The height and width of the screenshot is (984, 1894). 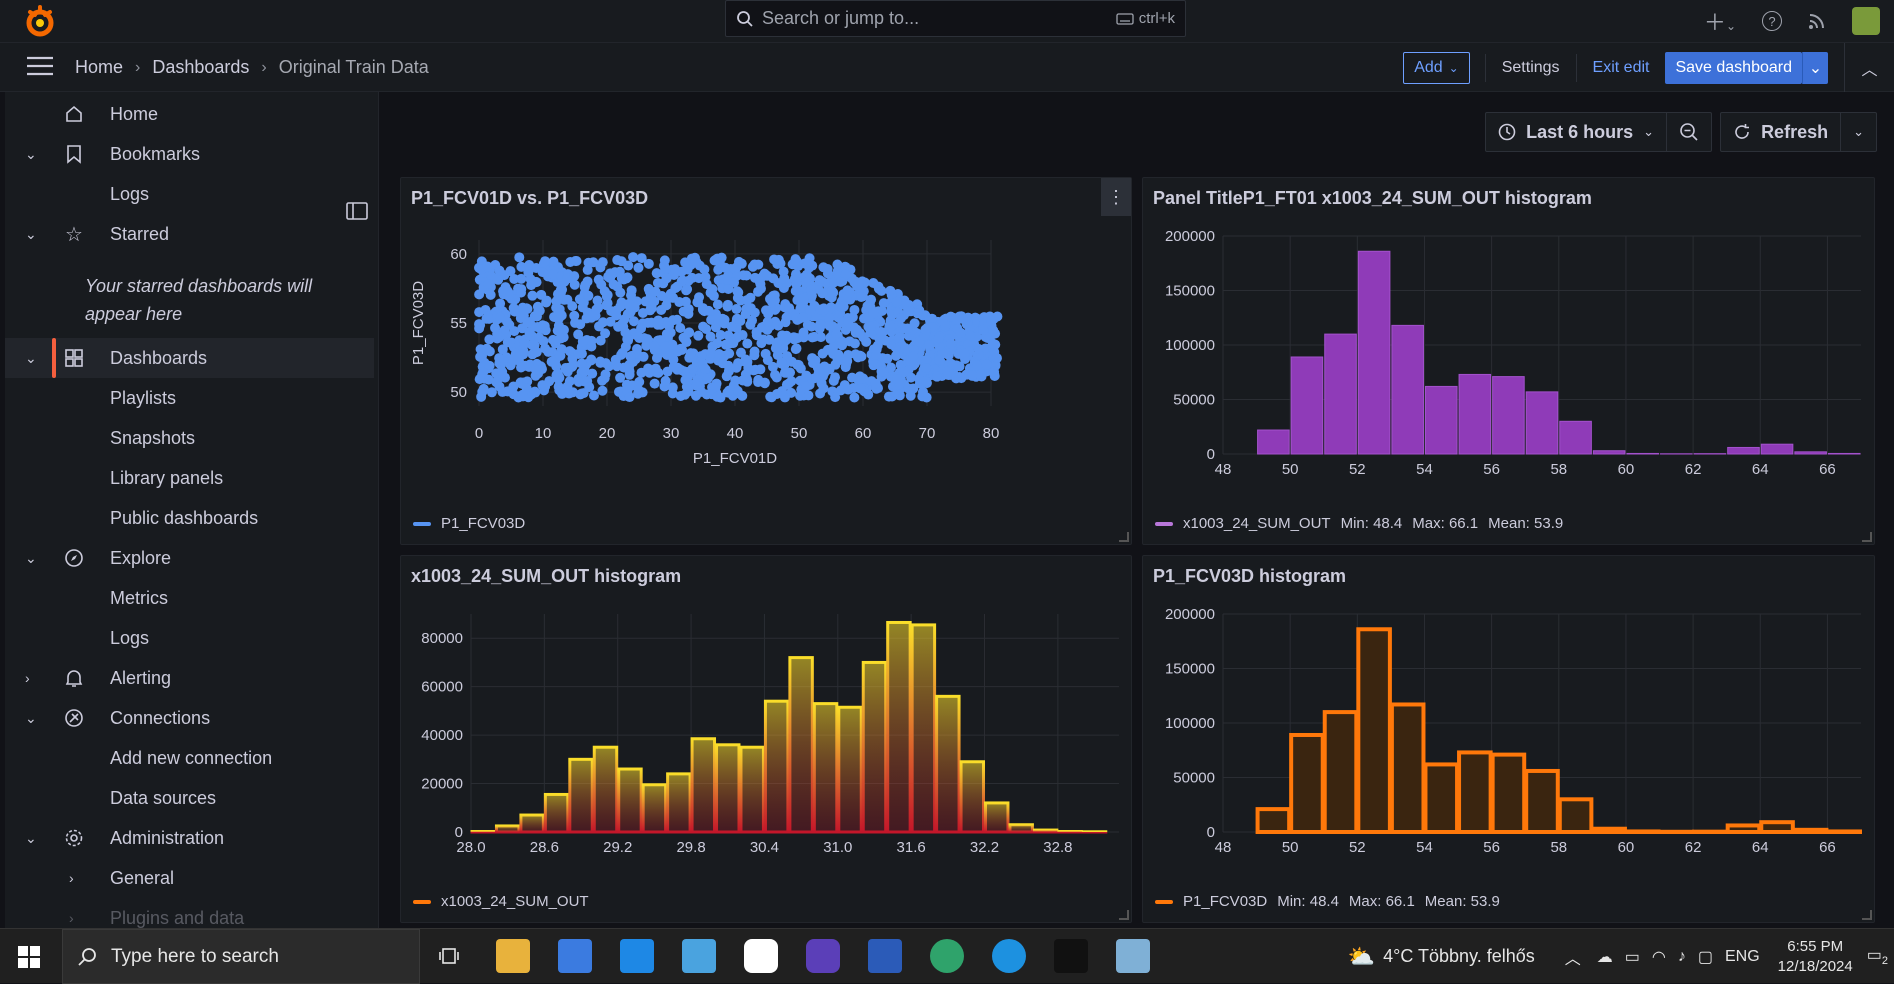 What do you see at coordinates (189, 518) in the screenshot?
I see `sidebar-item-public-dashboards: Public dashboards` at bounding box center [189, 518].